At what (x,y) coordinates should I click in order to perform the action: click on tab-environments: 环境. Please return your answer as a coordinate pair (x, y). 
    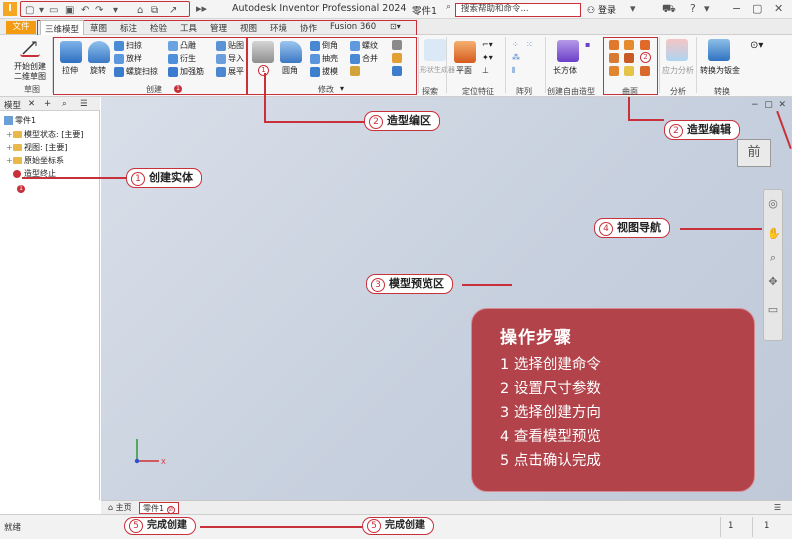
    Looking at the image, I should click on (278, 28).